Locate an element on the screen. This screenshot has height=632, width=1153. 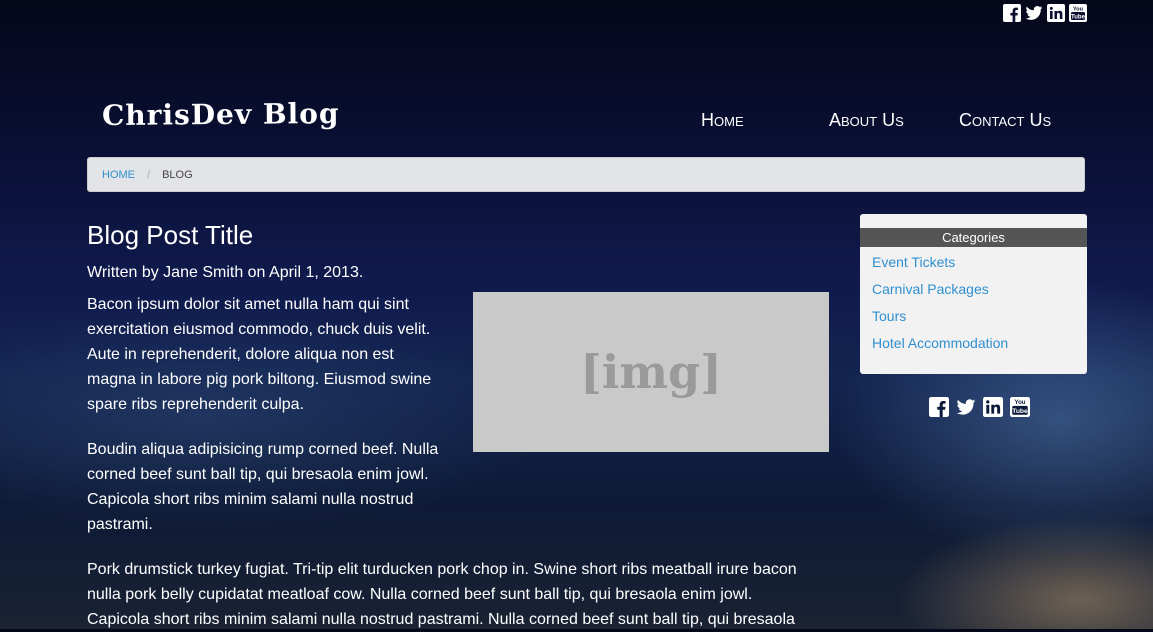
sidebar-social-links: Tube You is located at coordinates (979, 407).